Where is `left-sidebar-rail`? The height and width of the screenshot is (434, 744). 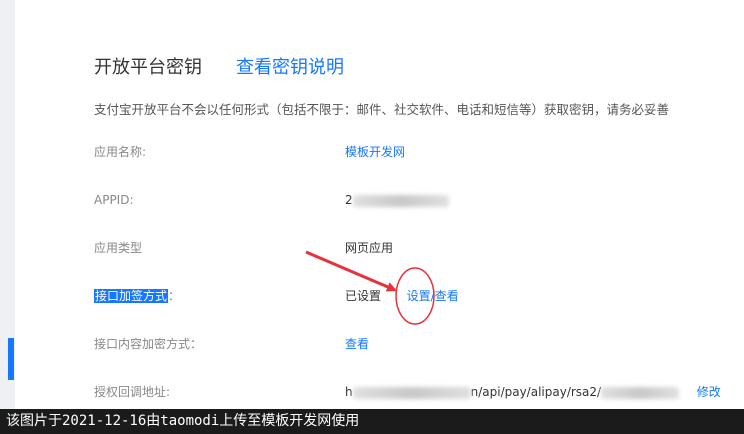
left-sidebar-rail is located at coordinates (7, 217).